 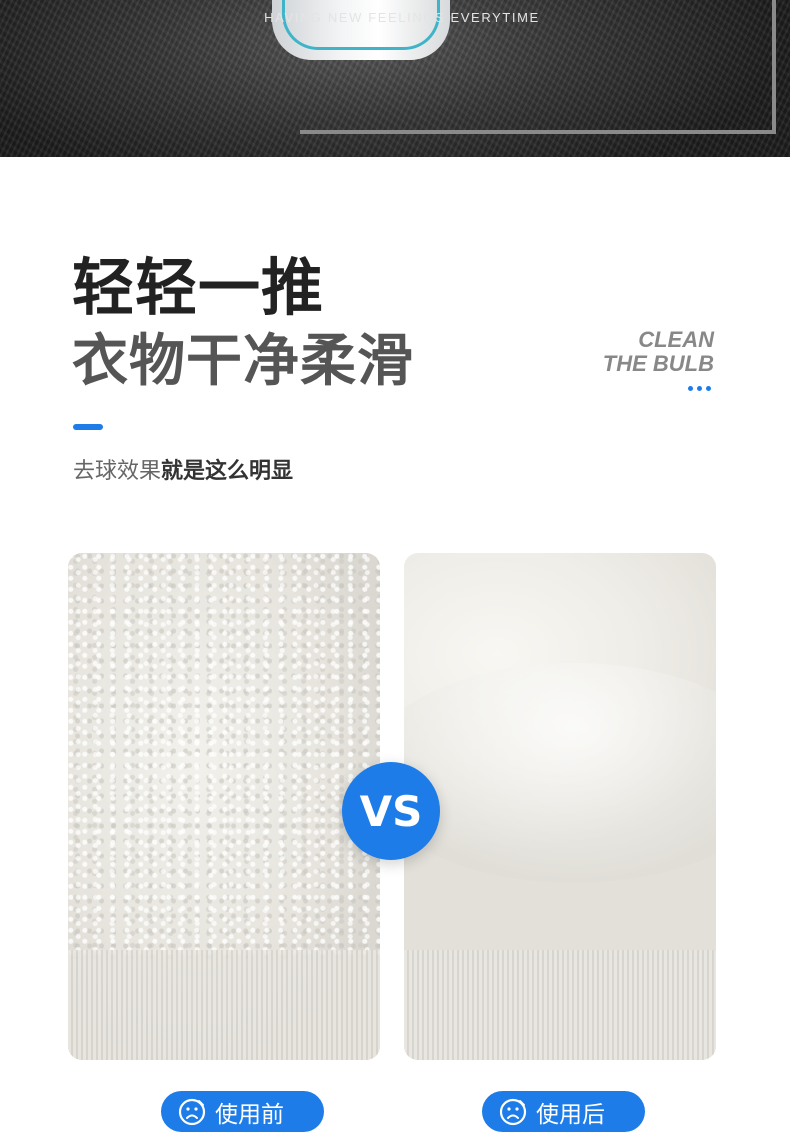 What do you see at coordinates (402, 17) in the screenshot?
I see `banner-tagline: HAVING NEW FEELINGS EVERYTIME` at bounding box center [402, 17].